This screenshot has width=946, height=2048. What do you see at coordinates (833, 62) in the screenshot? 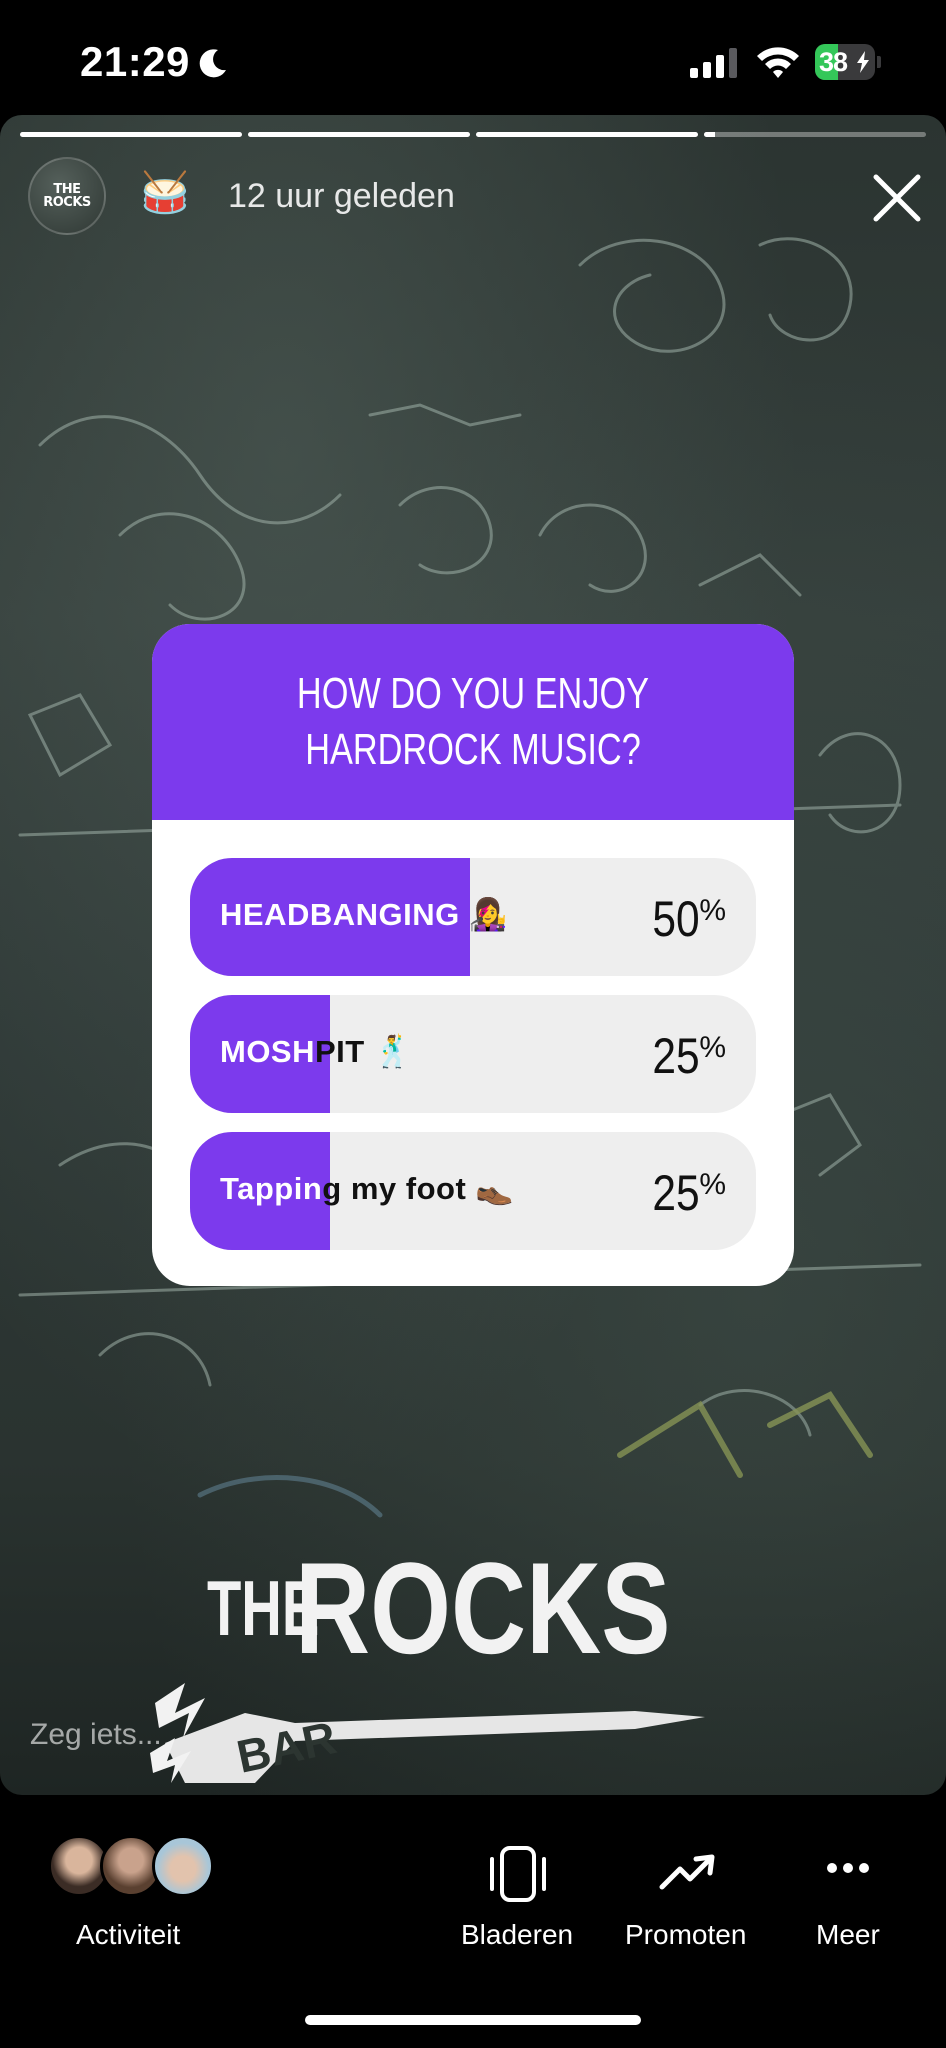
I see `battery-level: 38` at bounding box center [833, 62].